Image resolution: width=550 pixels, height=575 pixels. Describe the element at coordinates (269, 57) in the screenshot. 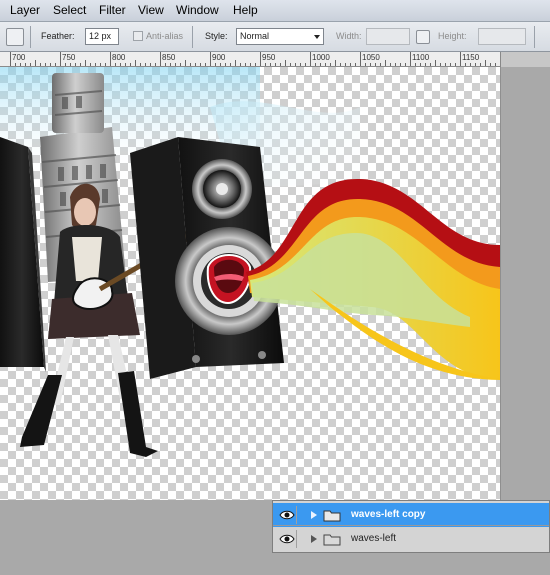

I see `ruler-label: 950` at that location.